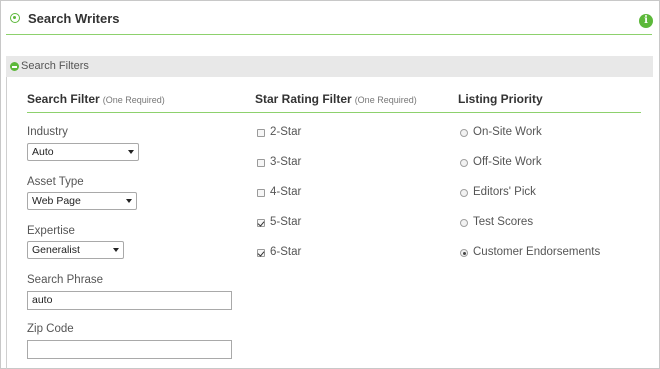 The image size is (660, 369). I want to click on zip-code-label: Zip Code, so click(50, 329).